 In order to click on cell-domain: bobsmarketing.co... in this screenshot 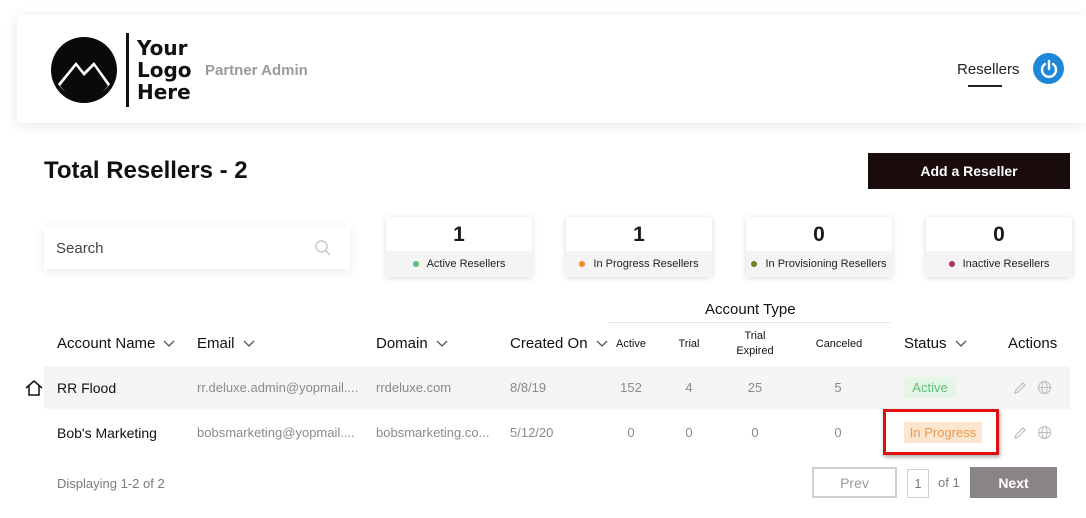, I will do `click(433, 432)`.